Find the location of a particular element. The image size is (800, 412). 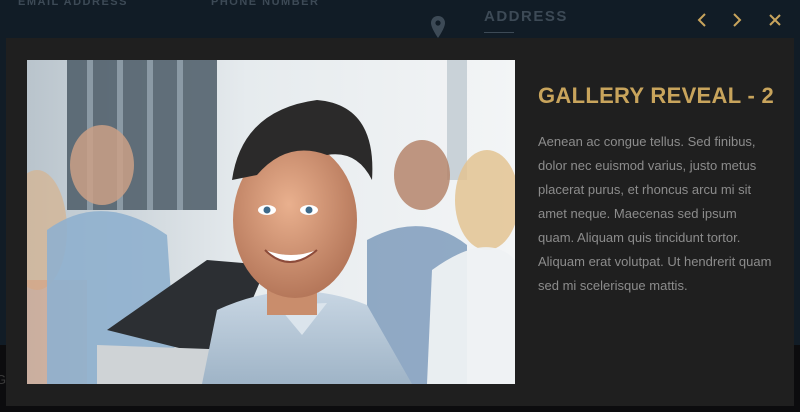

background-contact-labels: EMAIL ADDRESS PHONE NUMBER is located at coordinates (248, 8).